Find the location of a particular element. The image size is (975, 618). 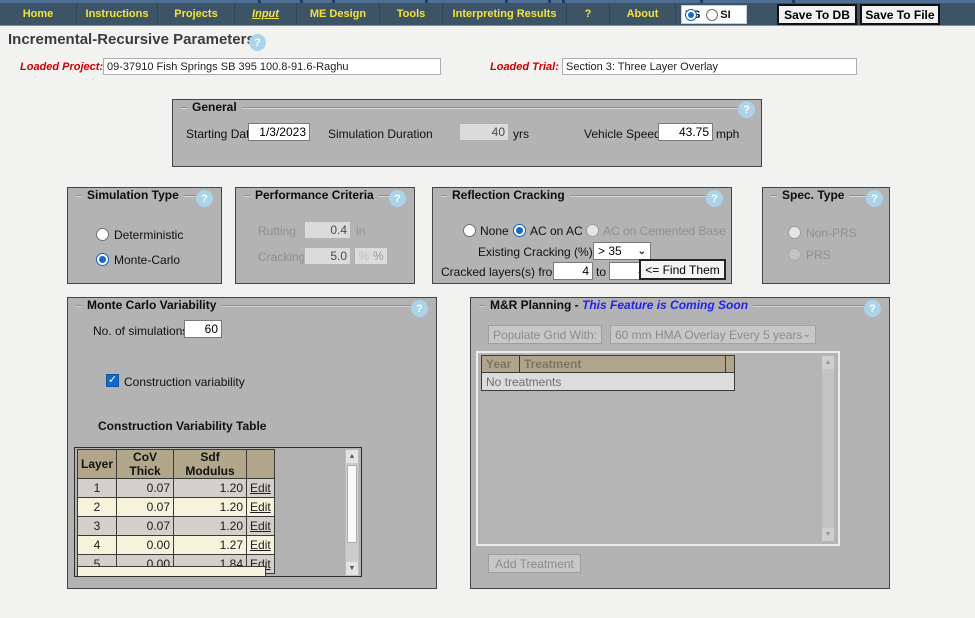

cracking-label: Cracking is located at coordinates (282, 257).